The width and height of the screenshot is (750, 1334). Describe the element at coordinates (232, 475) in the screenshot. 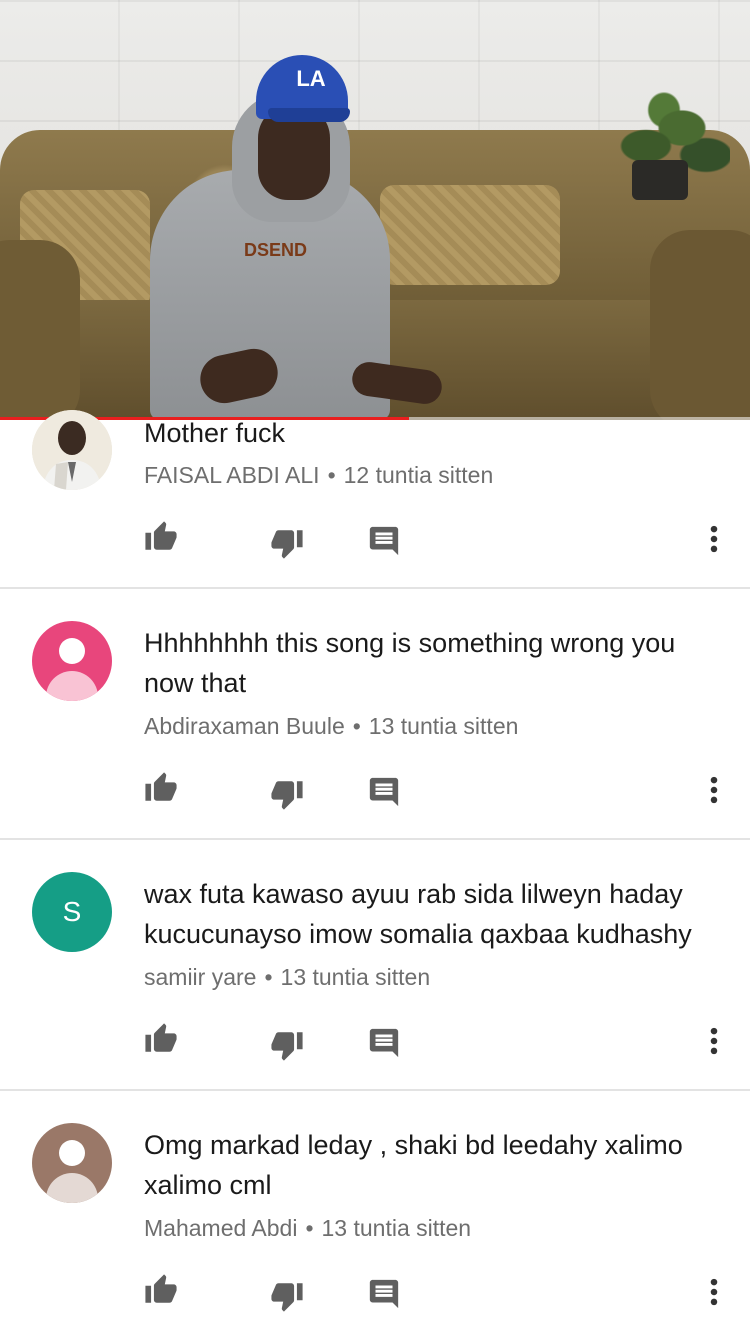

I see `comment-author: FAISAL ABDI ALI` at that location.